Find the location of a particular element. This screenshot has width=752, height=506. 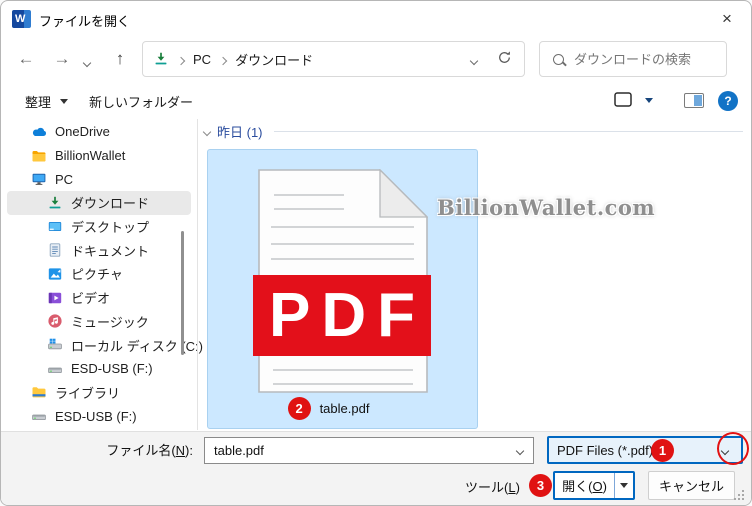

breadcrumb: PC ダウンロード is located at coordinates (333, 59).